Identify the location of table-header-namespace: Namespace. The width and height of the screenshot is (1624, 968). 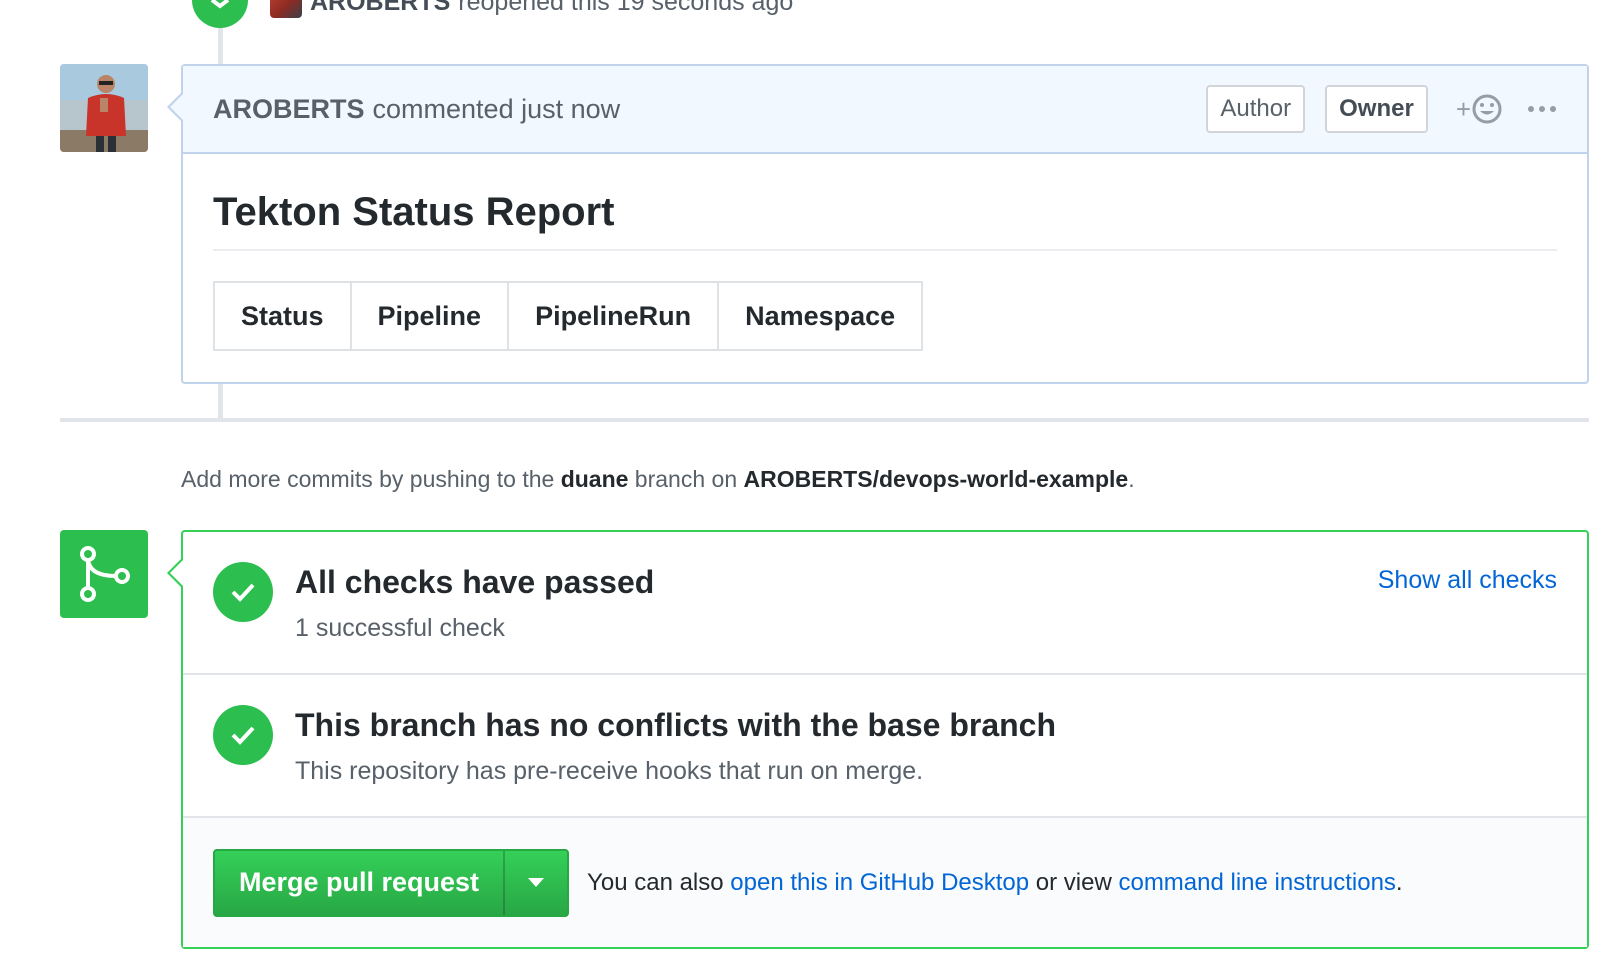
(820, 316).